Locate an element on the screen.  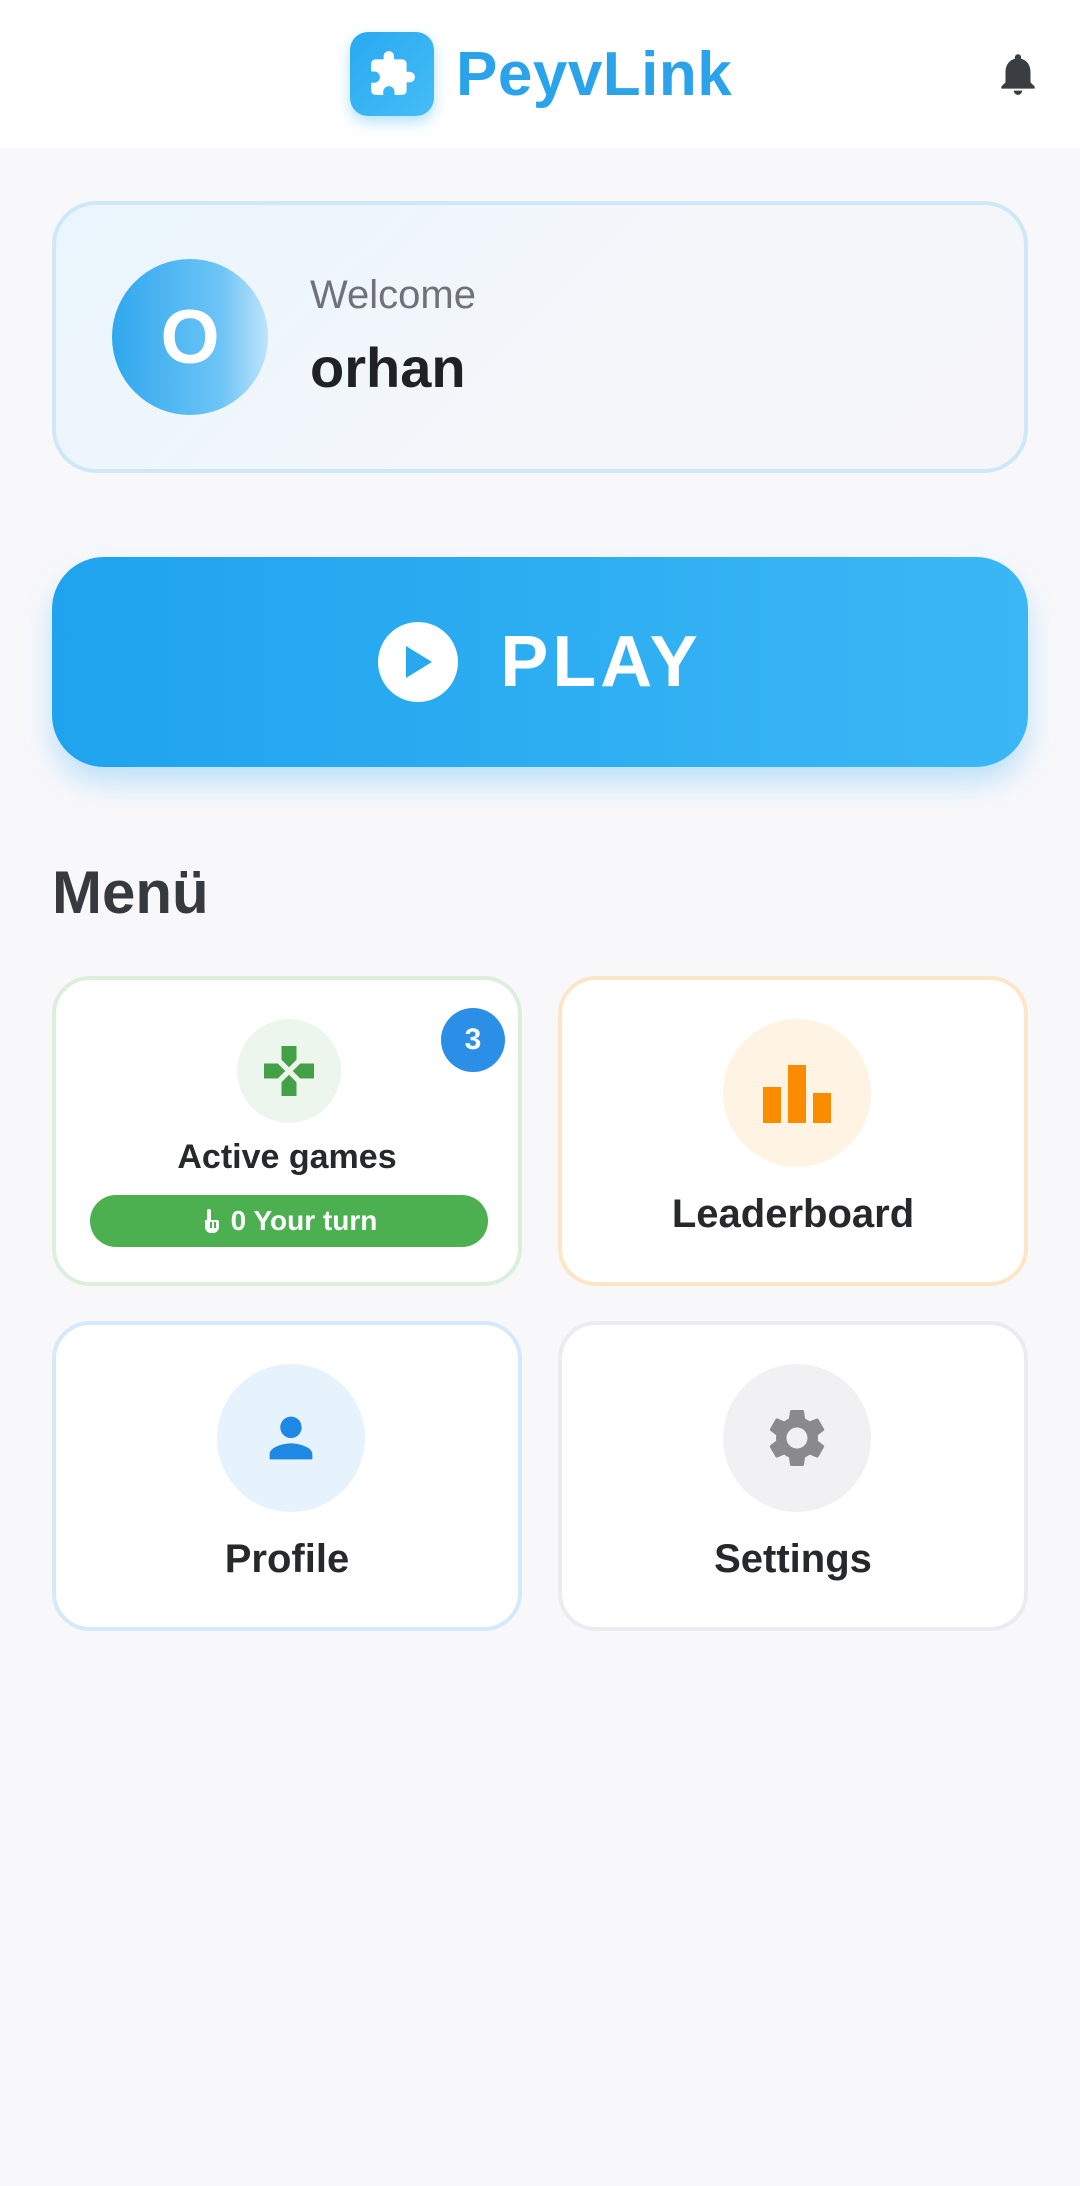
leaderboard-label: Leaderboard is located at coordinates (793, 1214).